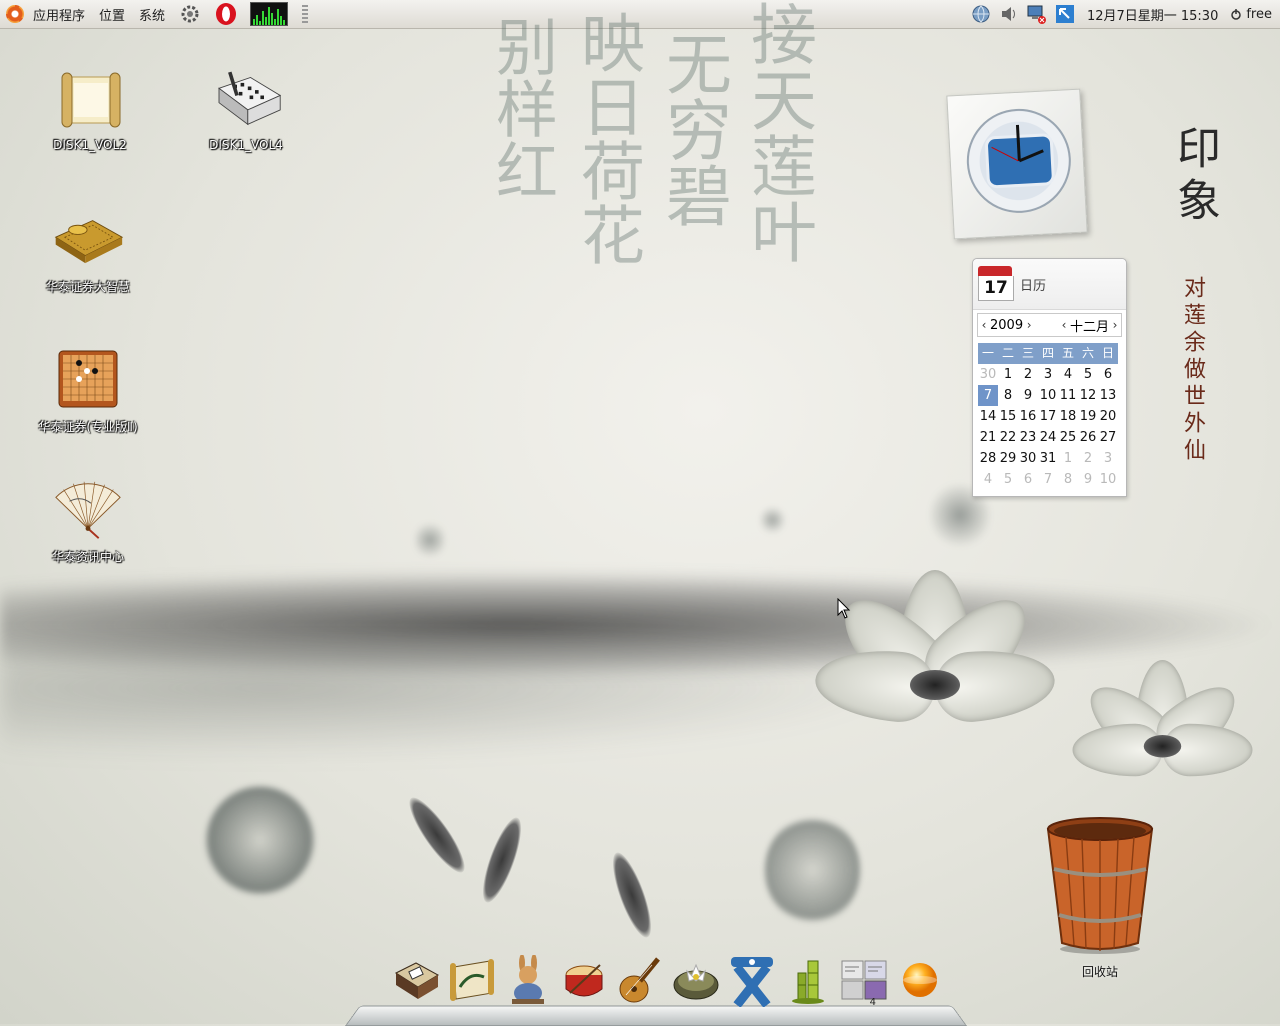 This screenshot has width=1280, height=1026. I want to click on dock-item-workspace-switcher: 4, so click(864, 980).